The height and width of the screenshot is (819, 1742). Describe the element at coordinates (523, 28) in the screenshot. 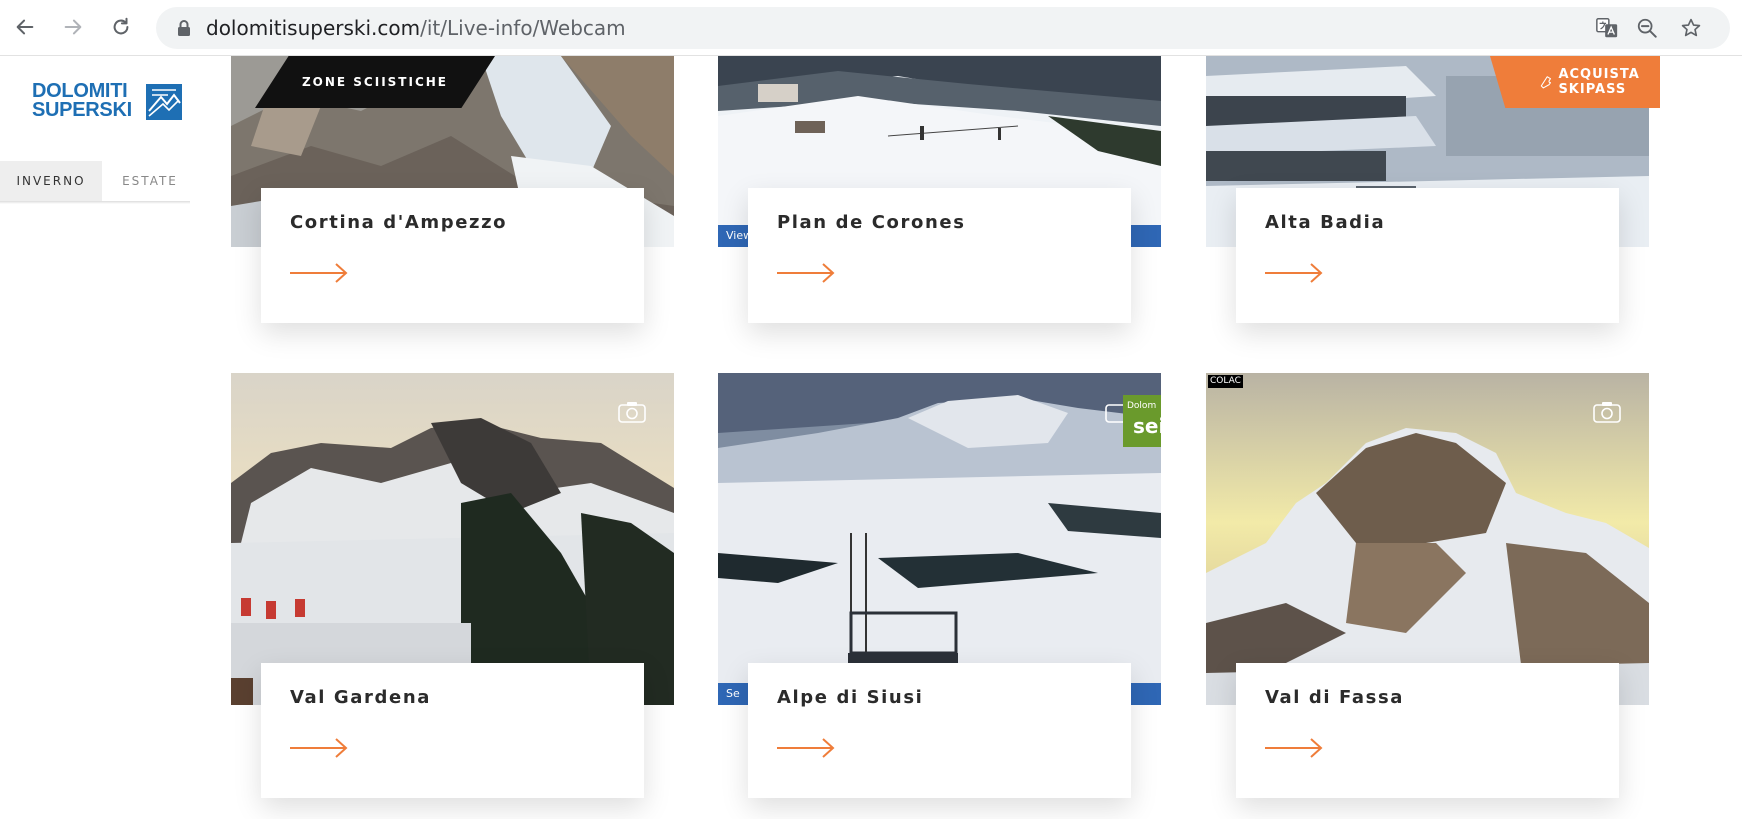

I see `url-path: /it/Live-info/Webcam` at that location.